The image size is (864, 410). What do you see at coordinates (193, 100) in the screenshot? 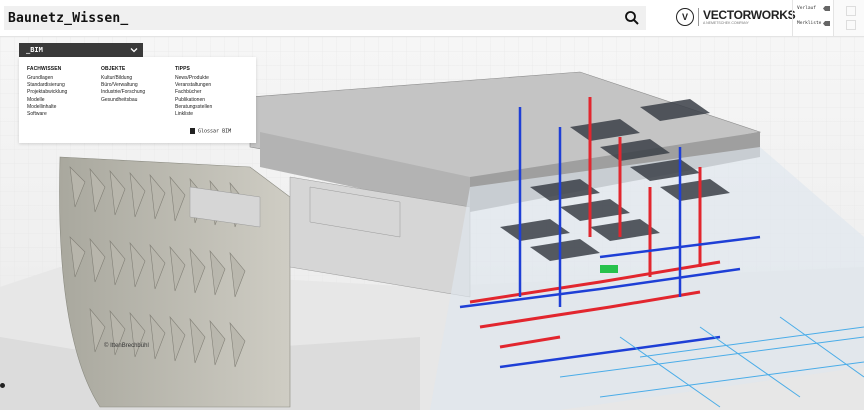
I see `menu-item-publikationen: Publikationen` at bounding box center [193, 100].